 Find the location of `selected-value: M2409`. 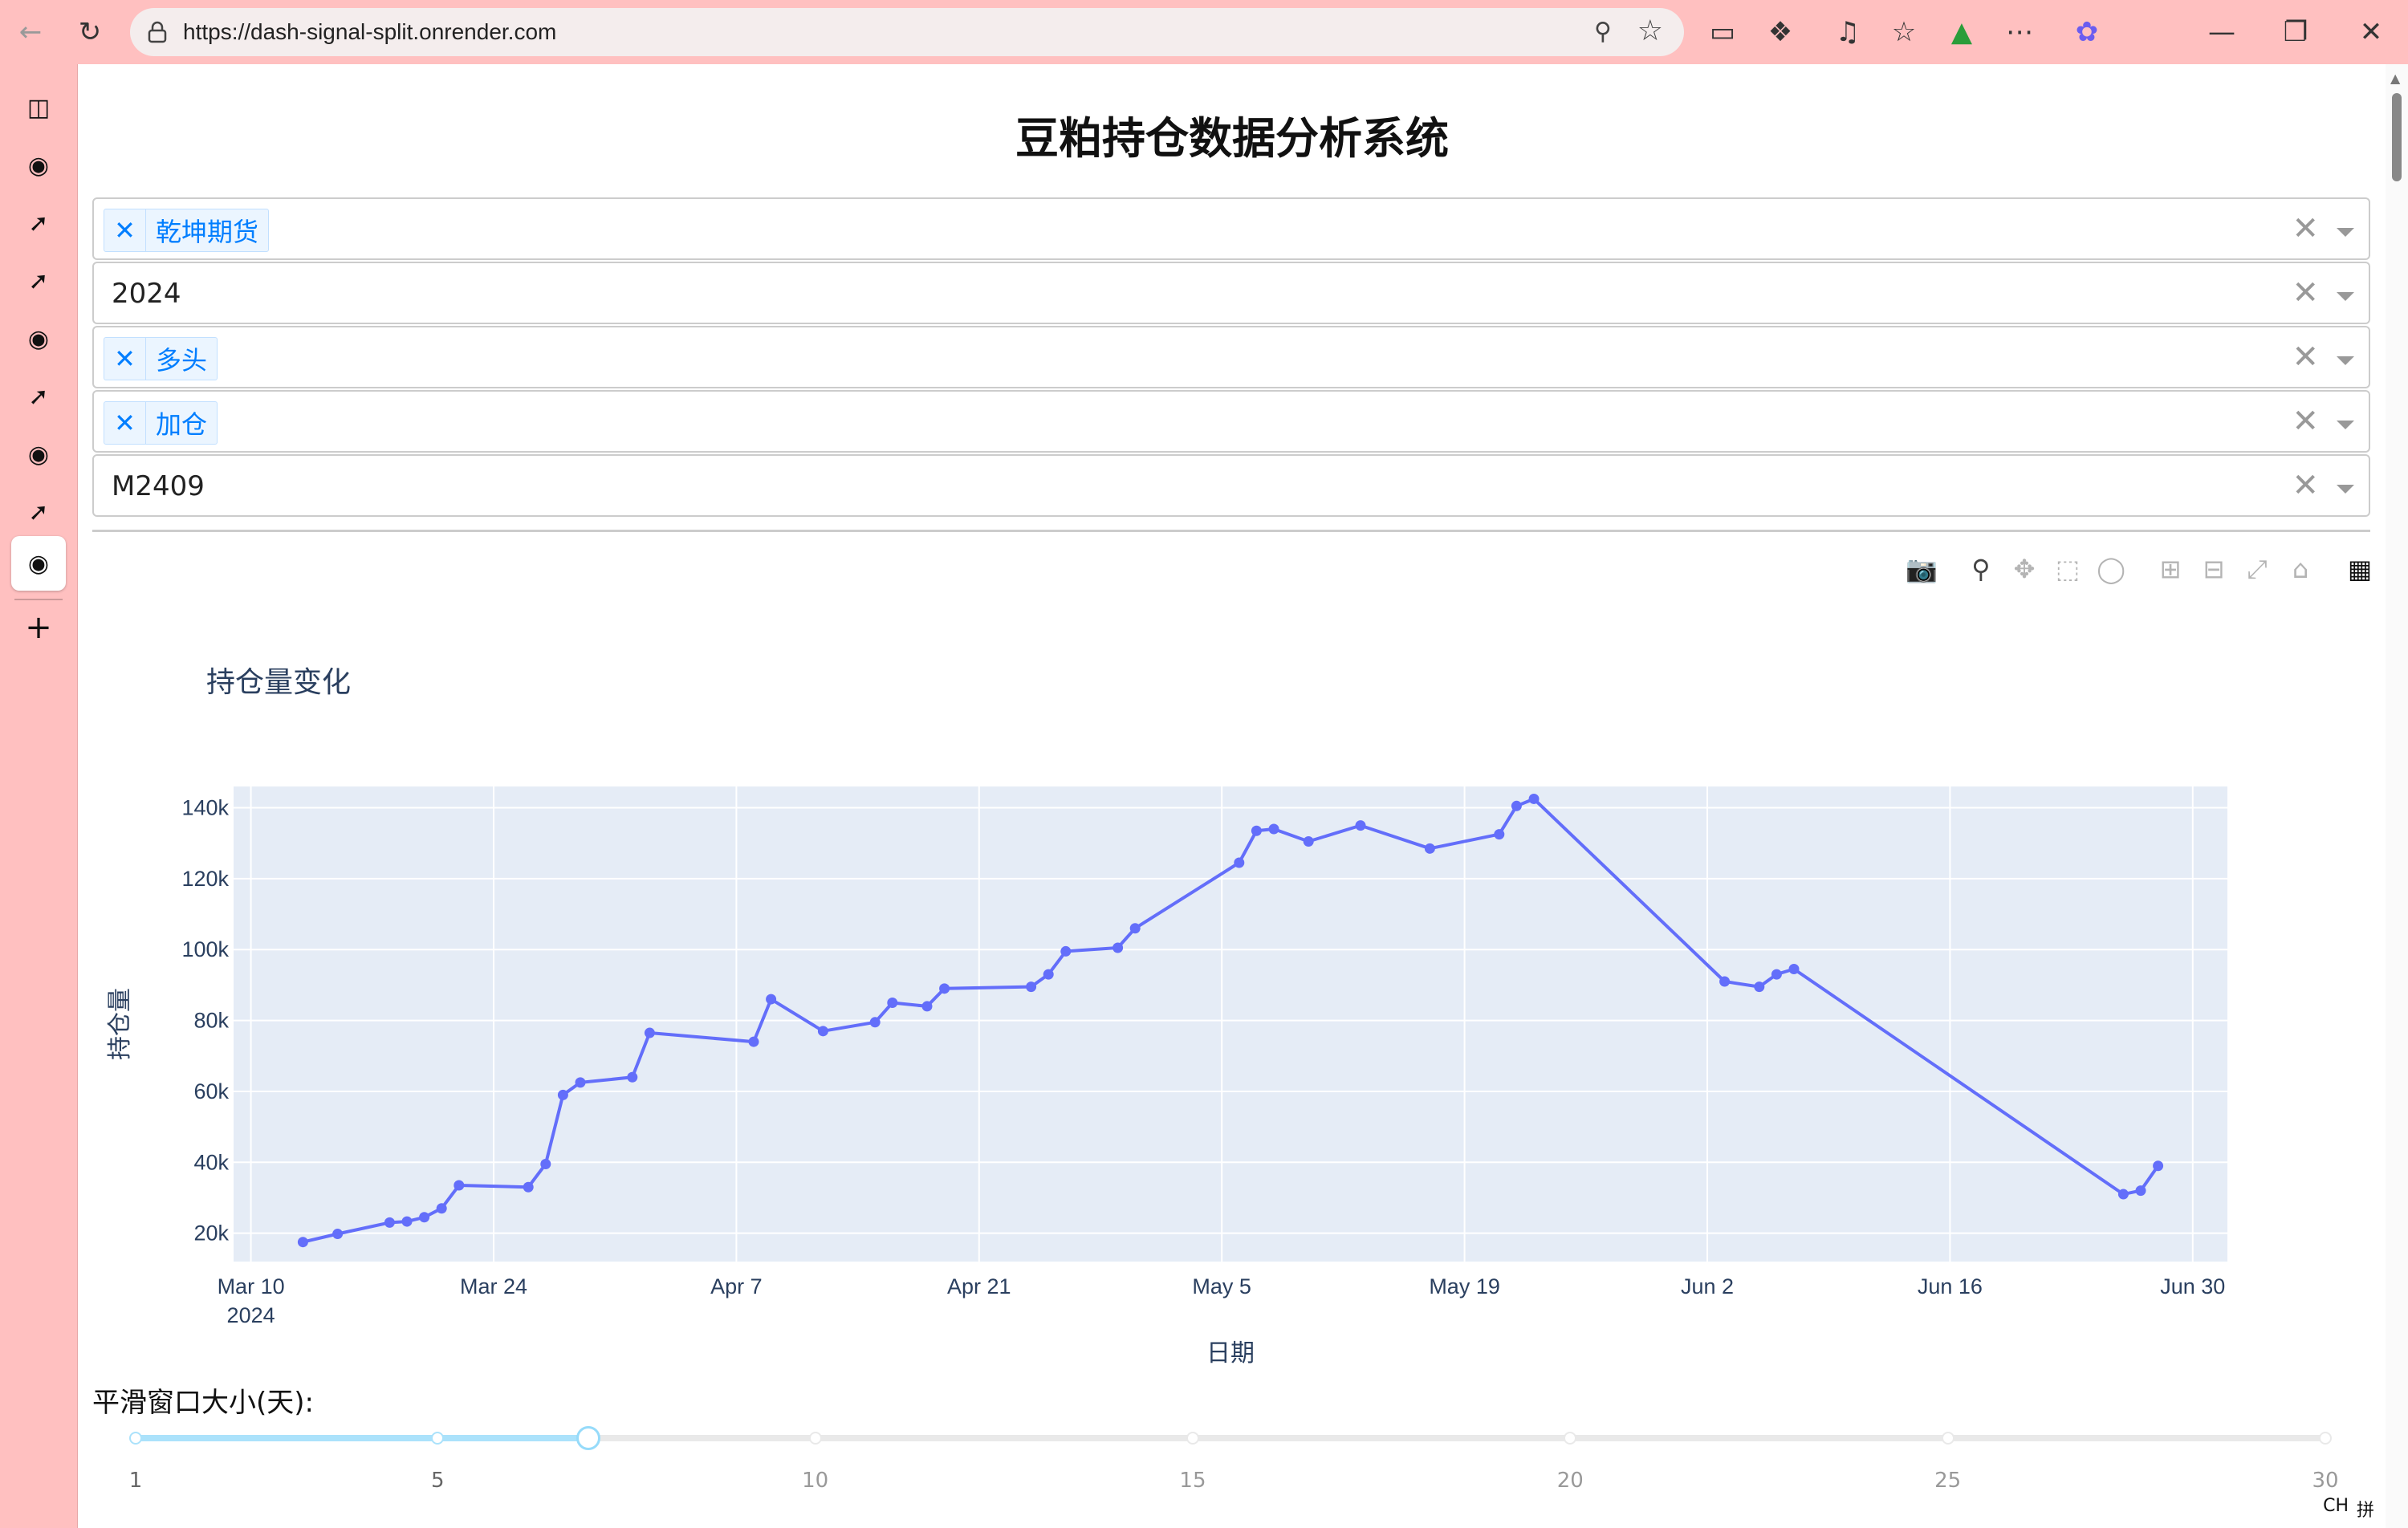

selected-value: M2409 is located at coordinates (158, 486).